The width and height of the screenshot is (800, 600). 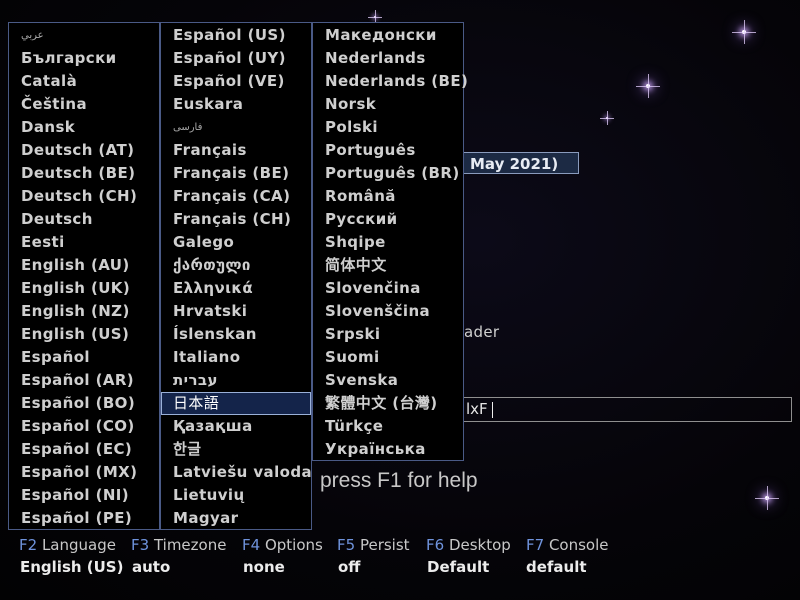 What do you see at coordinates (178, 545) in the screenshot?
I see `f3-timezone-key: F3 Timezone` at bounding box center [178, 545].